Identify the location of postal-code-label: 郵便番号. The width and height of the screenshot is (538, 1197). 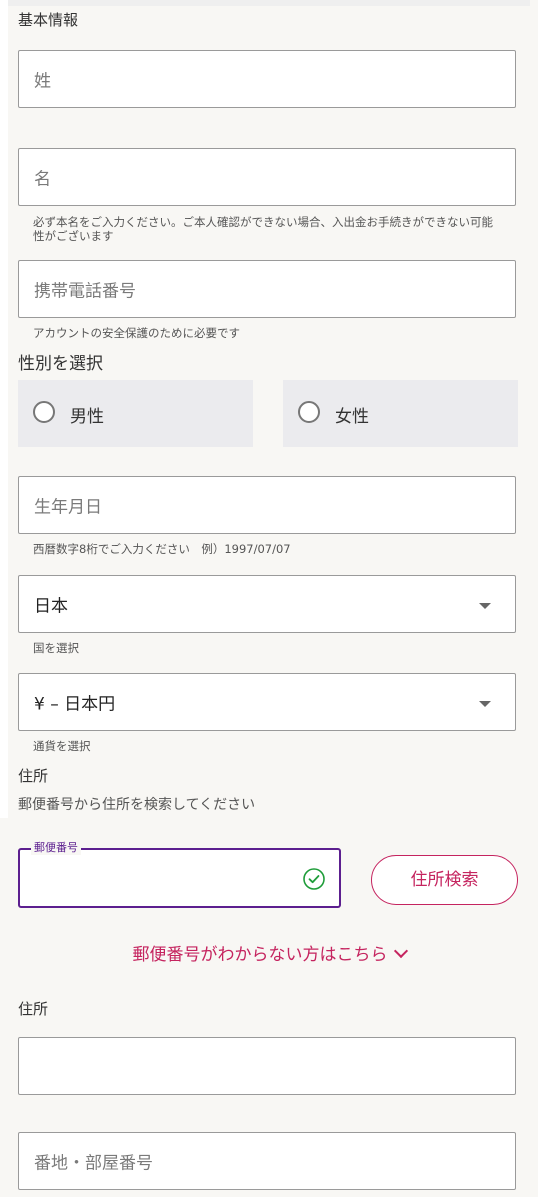
(56, 848).